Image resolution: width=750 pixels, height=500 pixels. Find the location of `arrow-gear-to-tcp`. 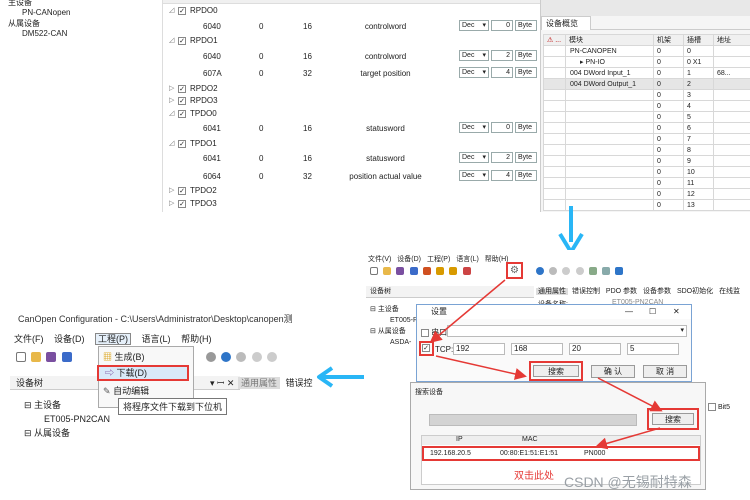

arrow-gear-to-tcp is located at coordinates (467, 311).